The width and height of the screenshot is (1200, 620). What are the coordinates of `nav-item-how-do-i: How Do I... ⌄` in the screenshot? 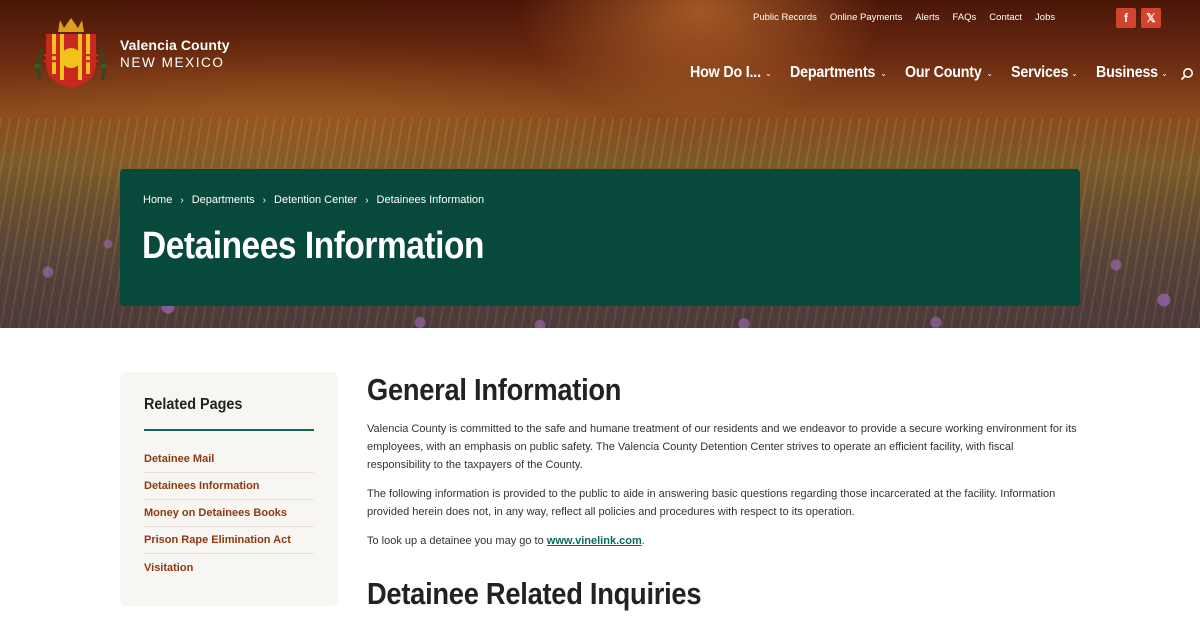 It's located at (731, 73).